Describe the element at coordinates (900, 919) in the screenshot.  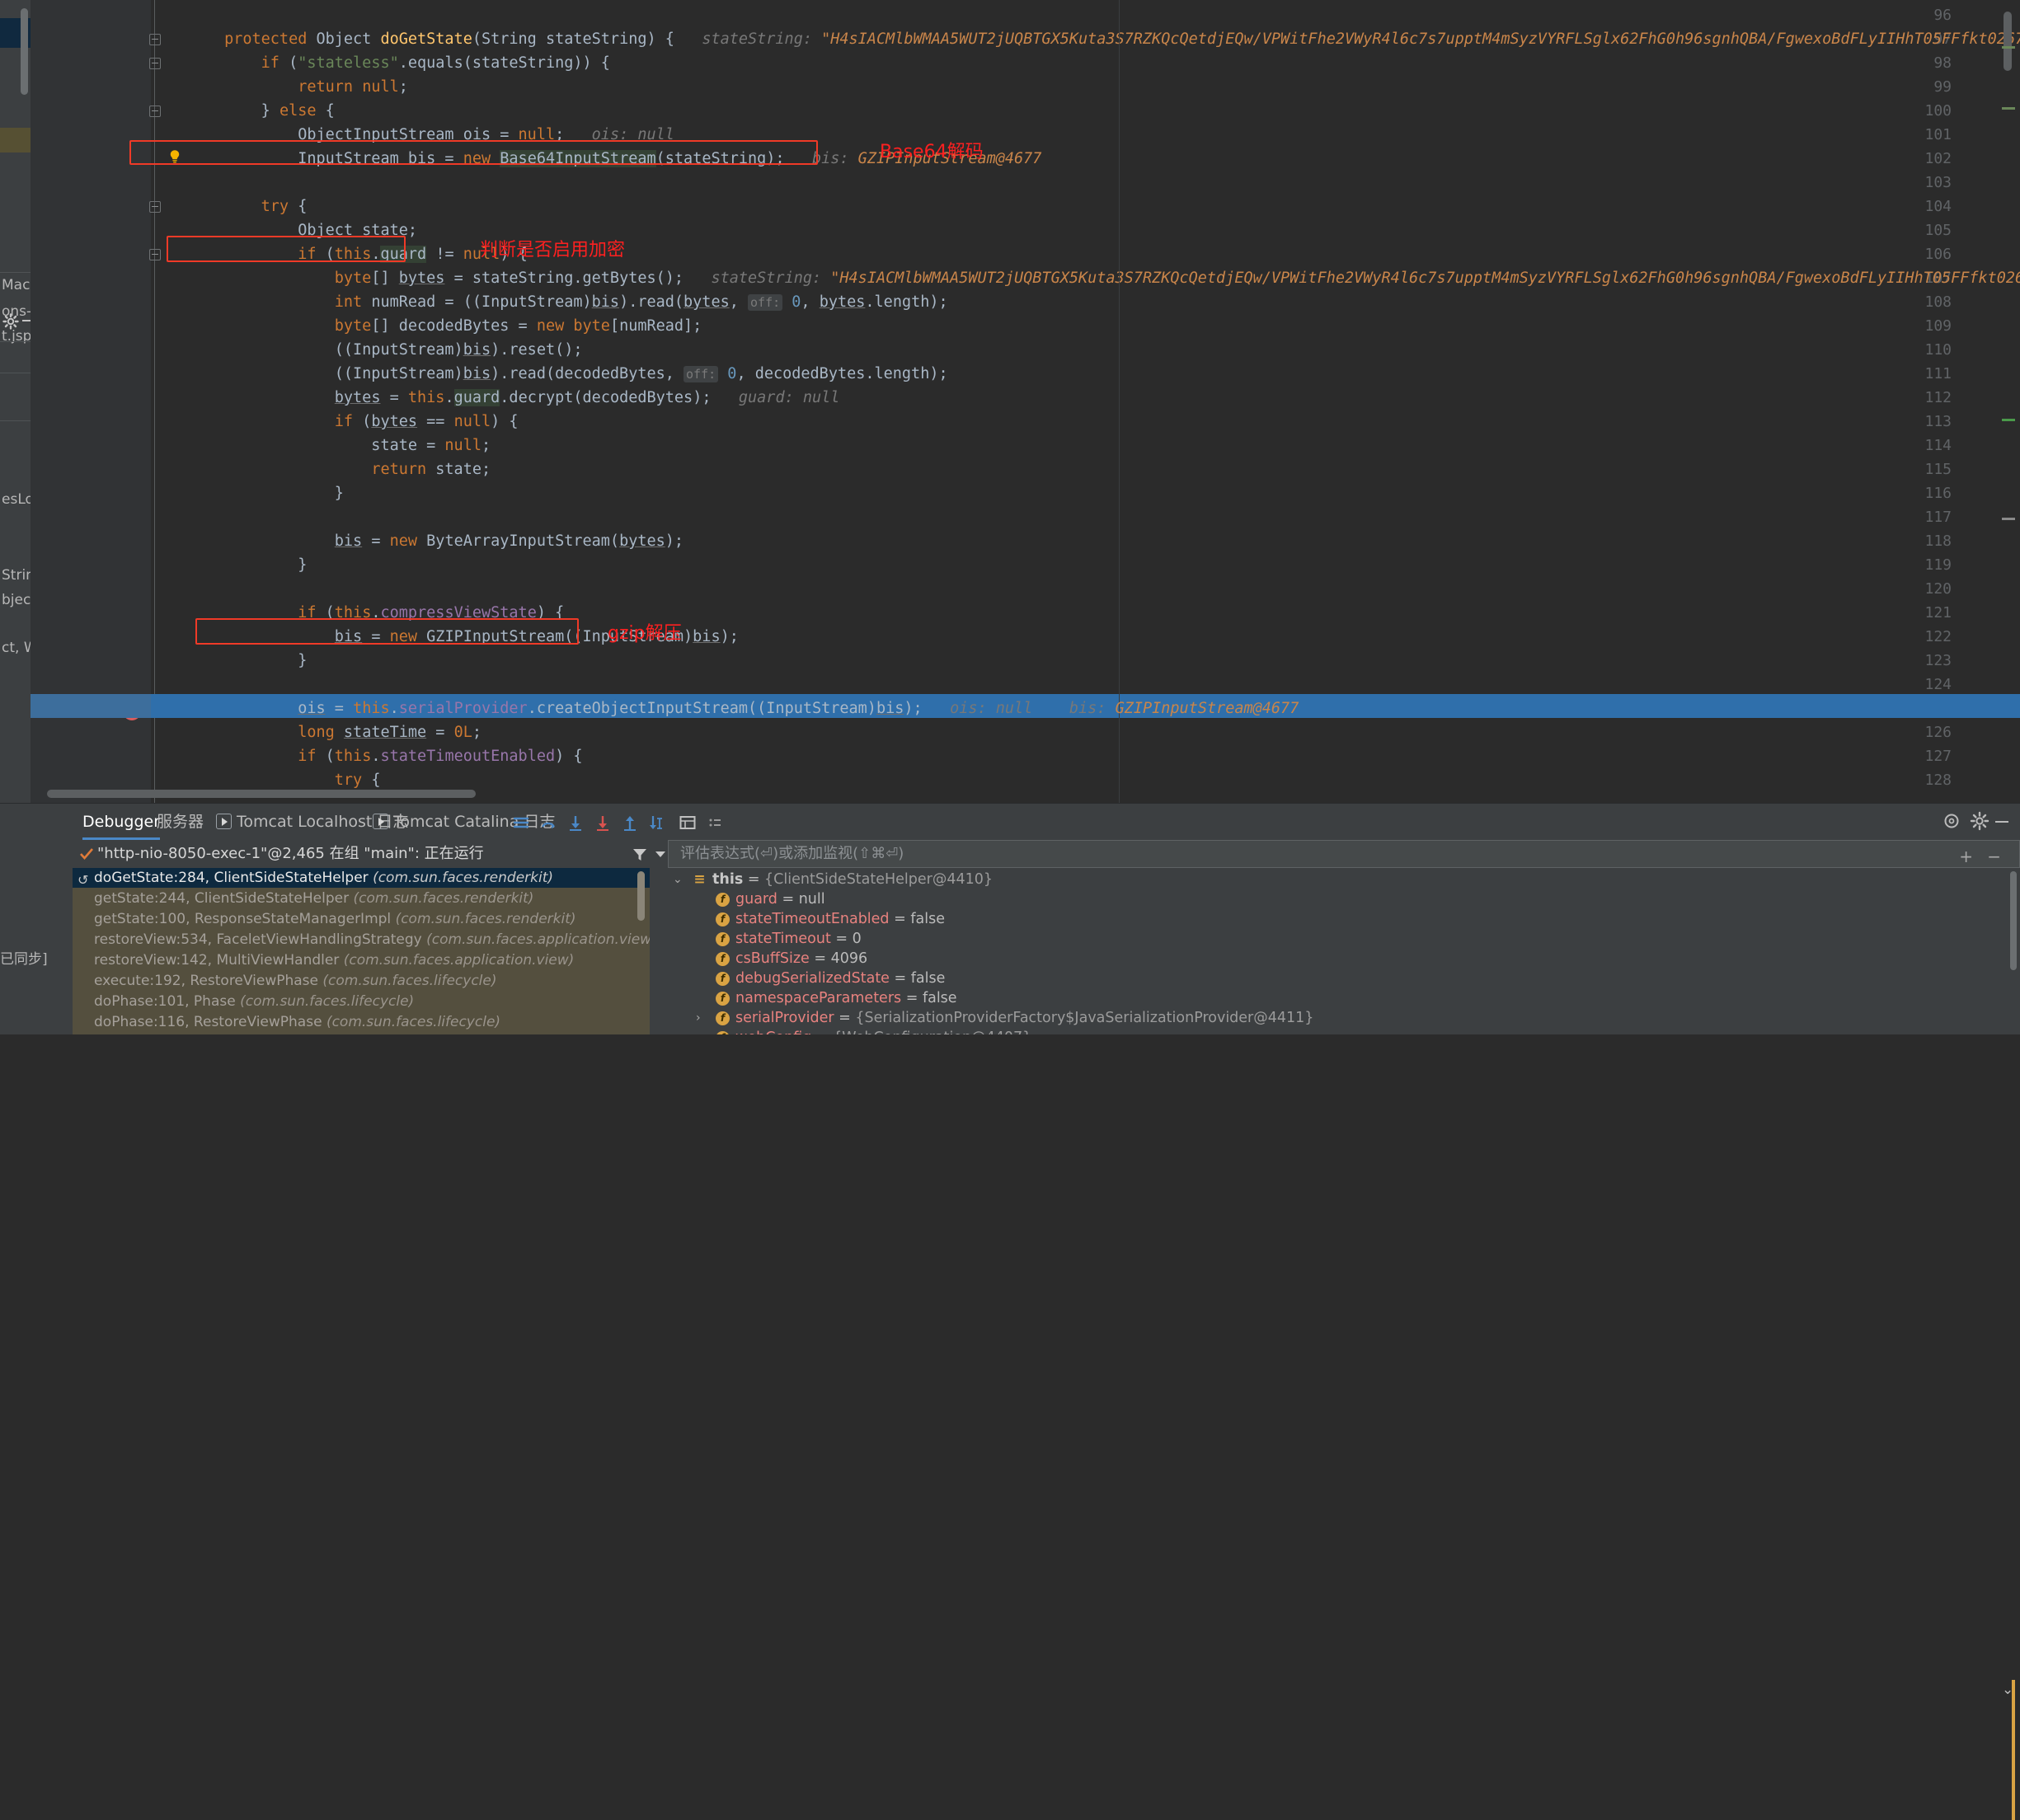
I see `variable-equals: =` at that location.